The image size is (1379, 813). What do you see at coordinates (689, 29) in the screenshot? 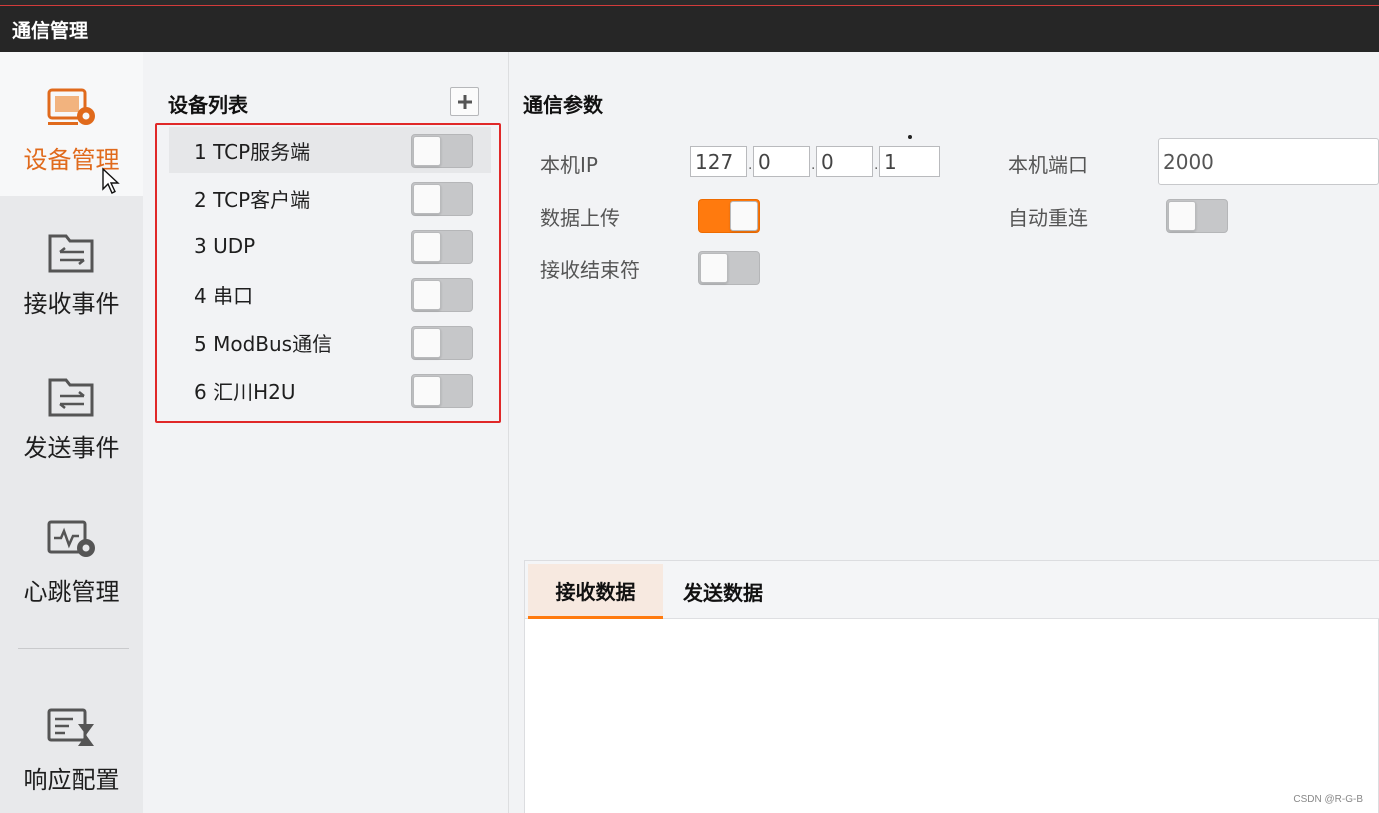
I see `title-bar: 通信管理` at bounding box center [689, 29].